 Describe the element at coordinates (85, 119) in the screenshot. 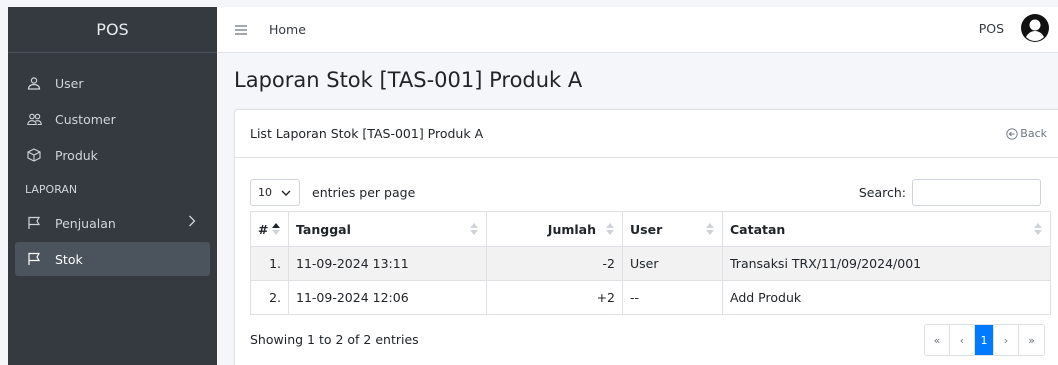

I see `sidebar-item-label: Customer` at that location.